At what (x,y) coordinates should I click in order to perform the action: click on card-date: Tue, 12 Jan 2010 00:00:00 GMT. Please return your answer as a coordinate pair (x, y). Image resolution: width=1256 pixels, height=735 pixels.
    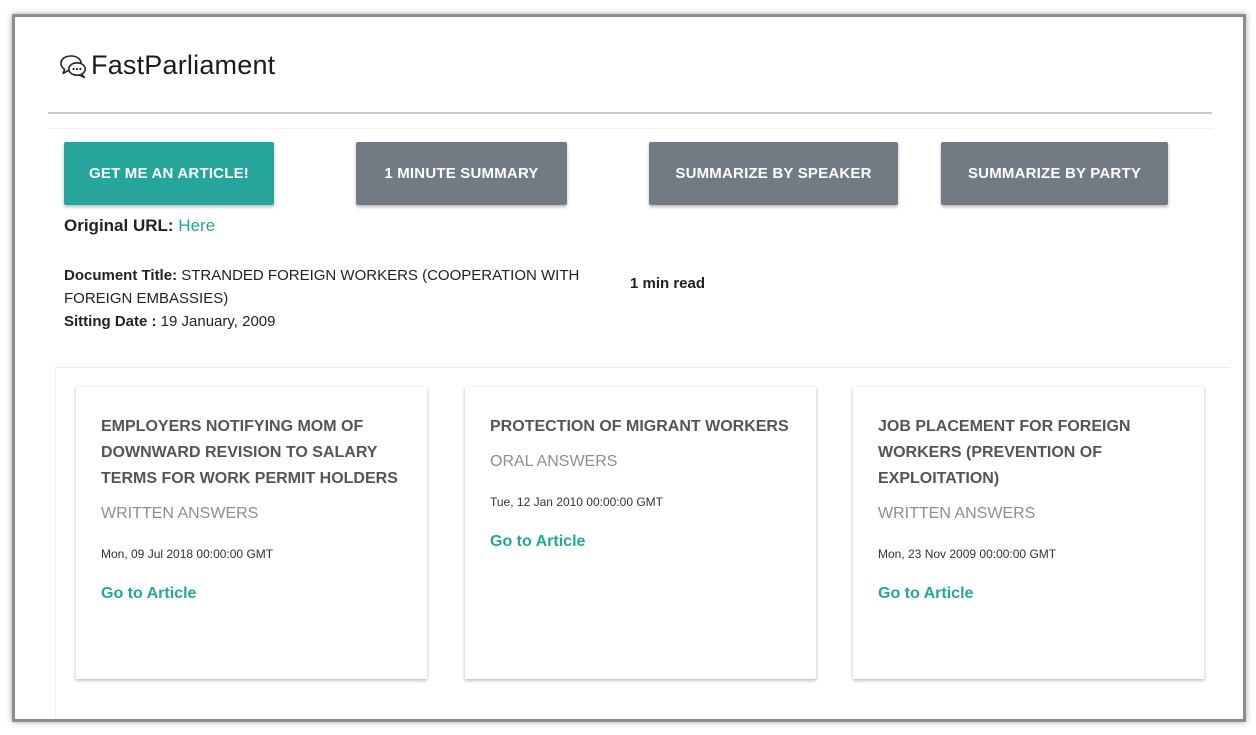
    Looking at the image, I should click on (576, 502).